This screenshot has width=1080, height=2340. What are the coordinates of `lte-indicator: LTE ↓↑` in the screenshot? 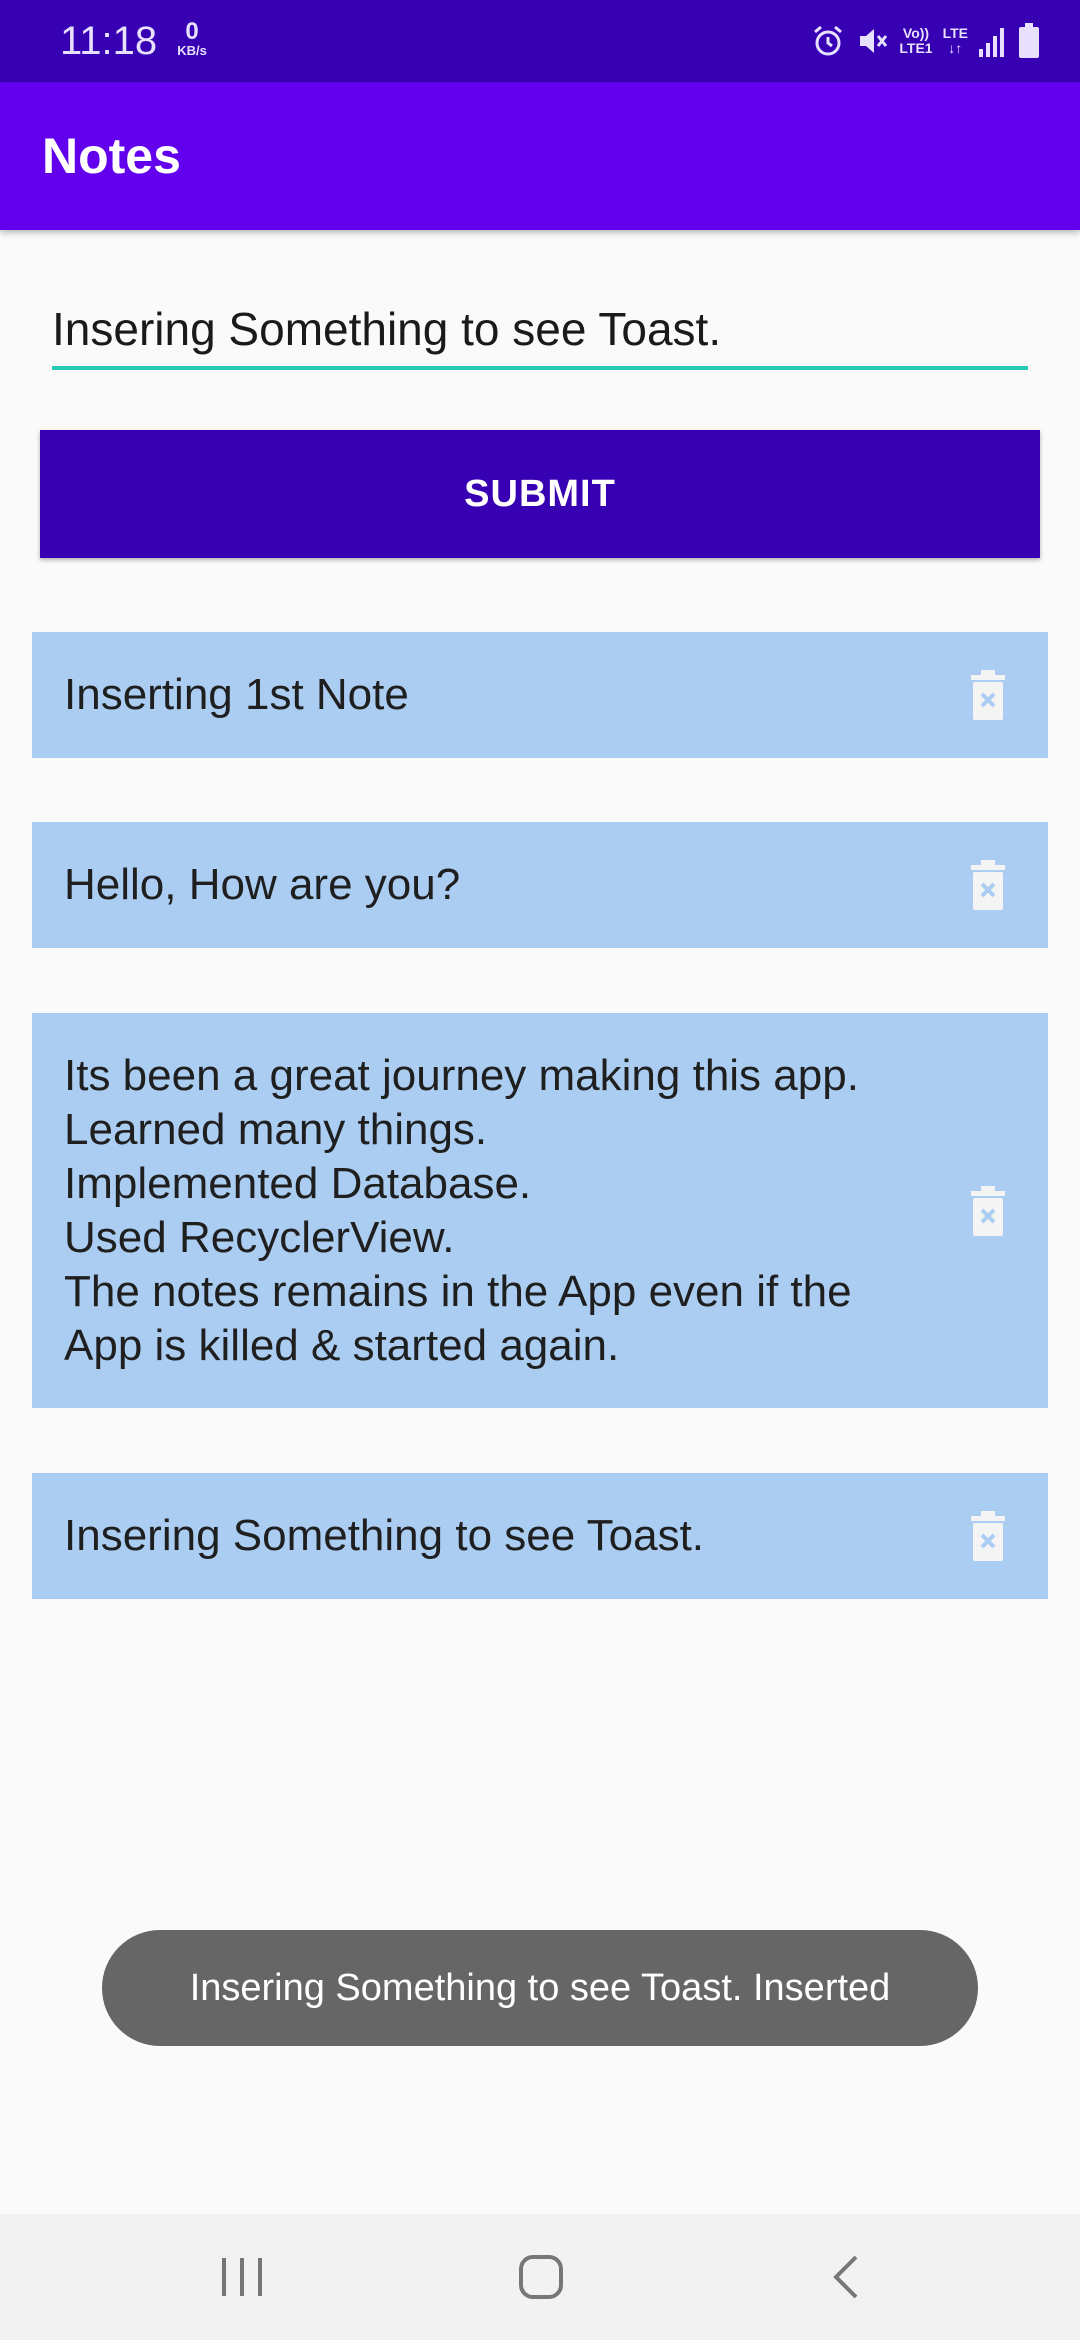 It's located at (955, 41).